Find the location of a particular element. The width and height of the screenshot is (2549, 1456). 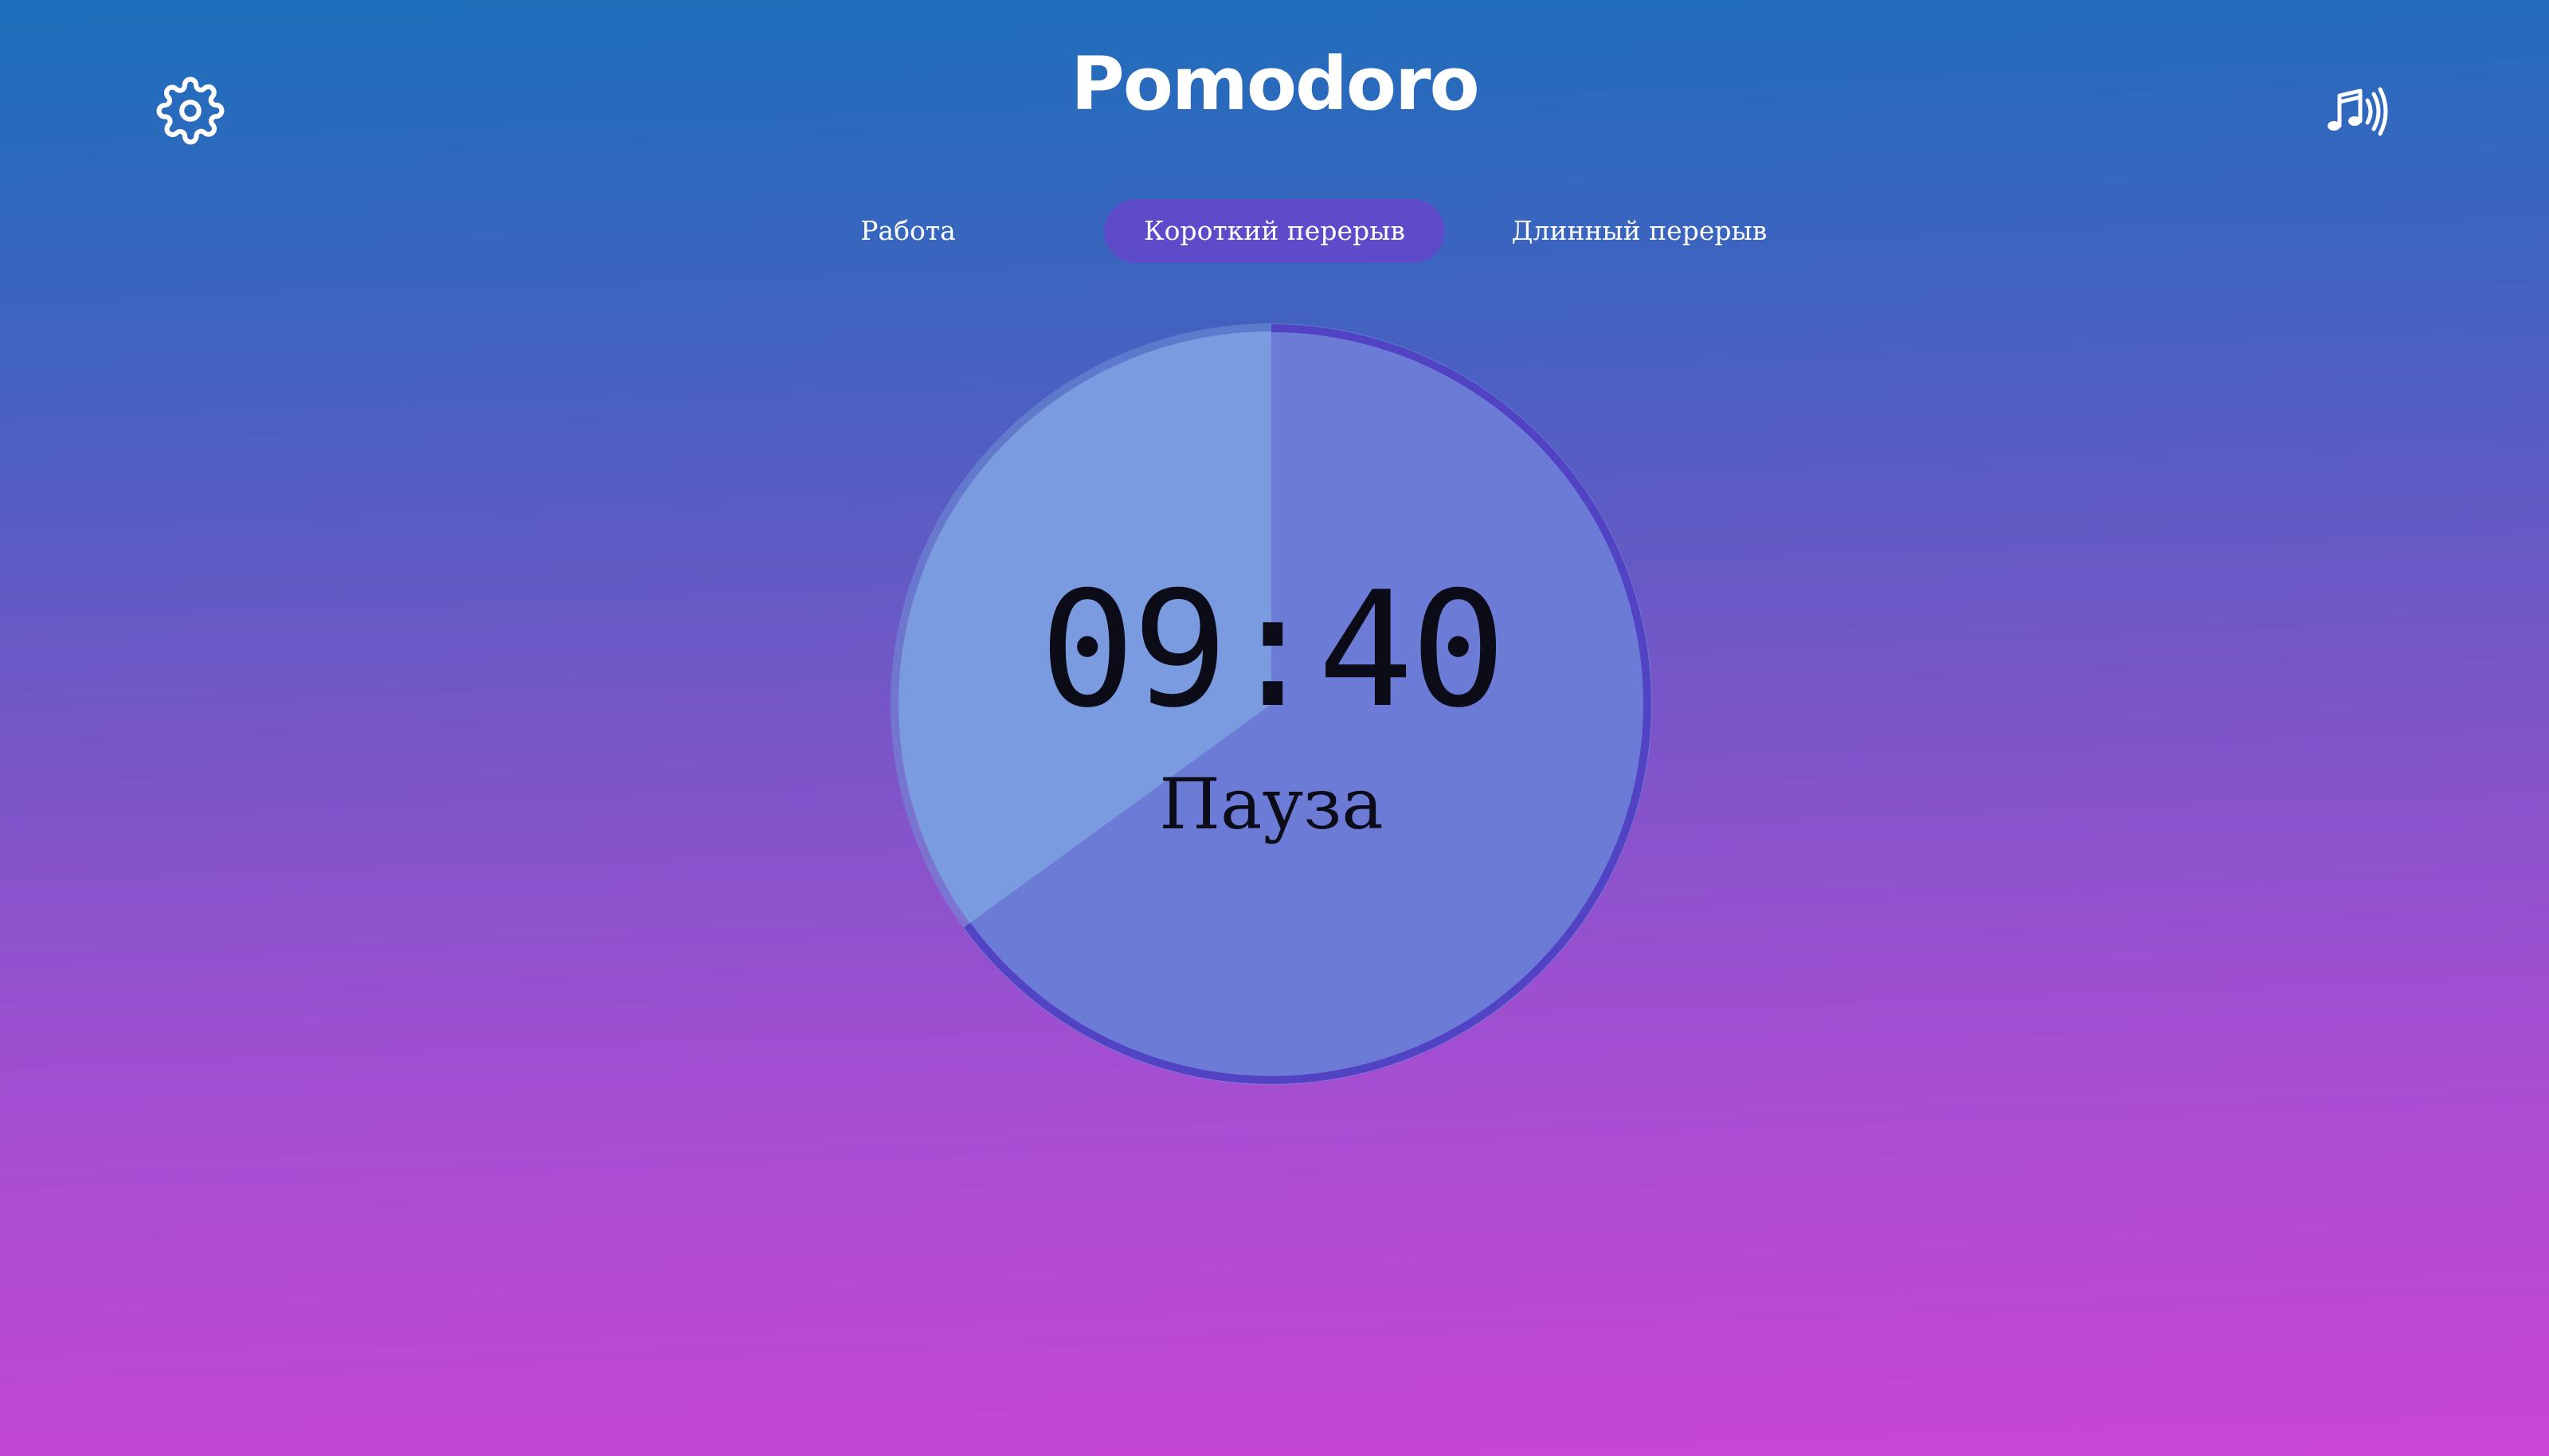

sound-button is located at coordinates (2356, 111).